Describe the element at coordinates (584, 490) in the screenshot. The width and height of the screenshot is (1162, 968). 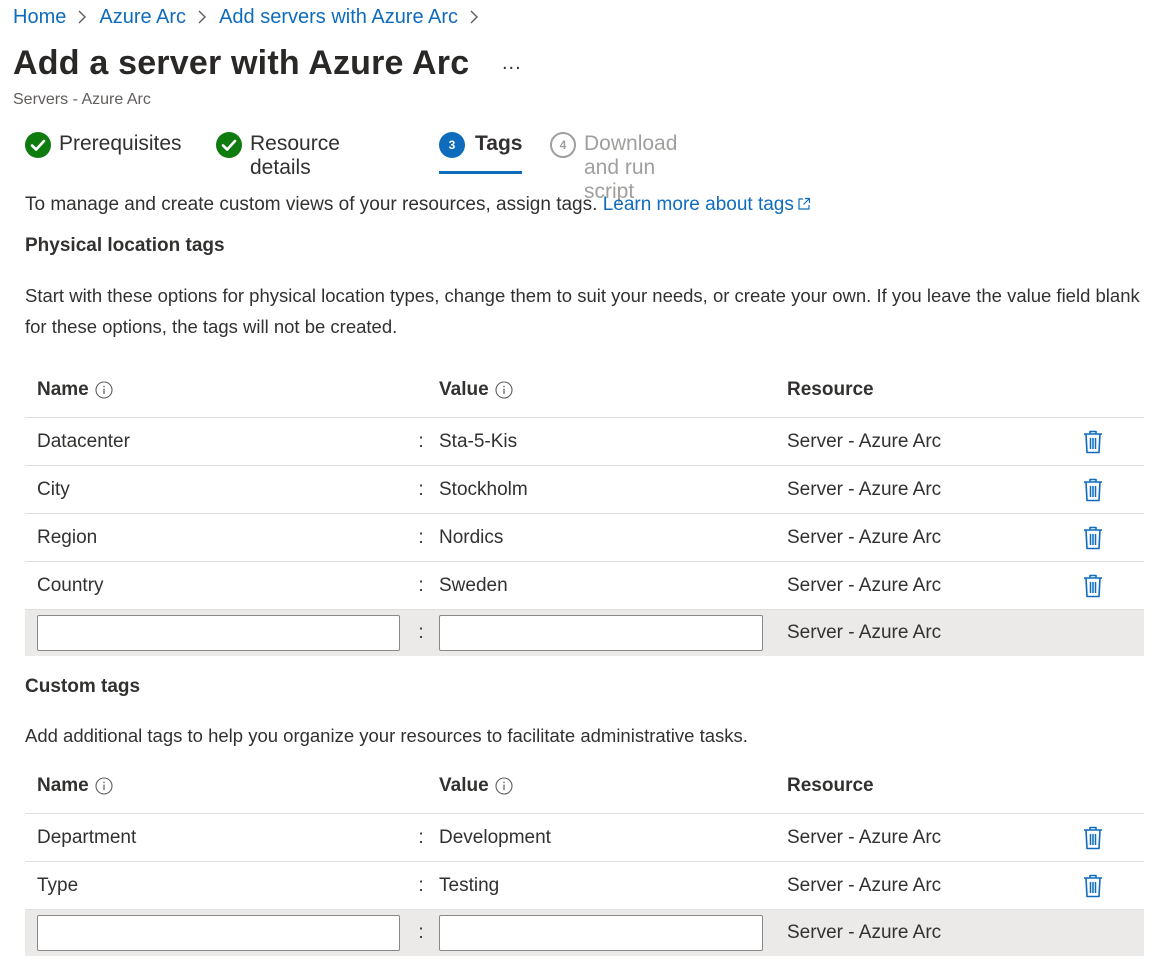
I see `table-row: City : Stockholm Server - Azure Arc` at that location.